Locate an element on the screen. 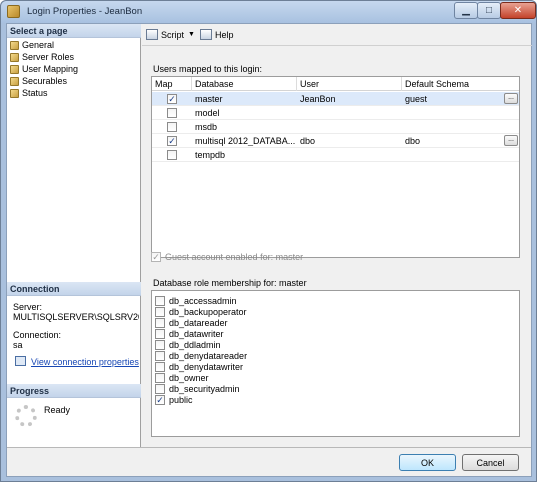 This screenshot has width=537, height=482. guest-account-option: ✓ Guest account enabled for: master is located at coordinates (227, 257).